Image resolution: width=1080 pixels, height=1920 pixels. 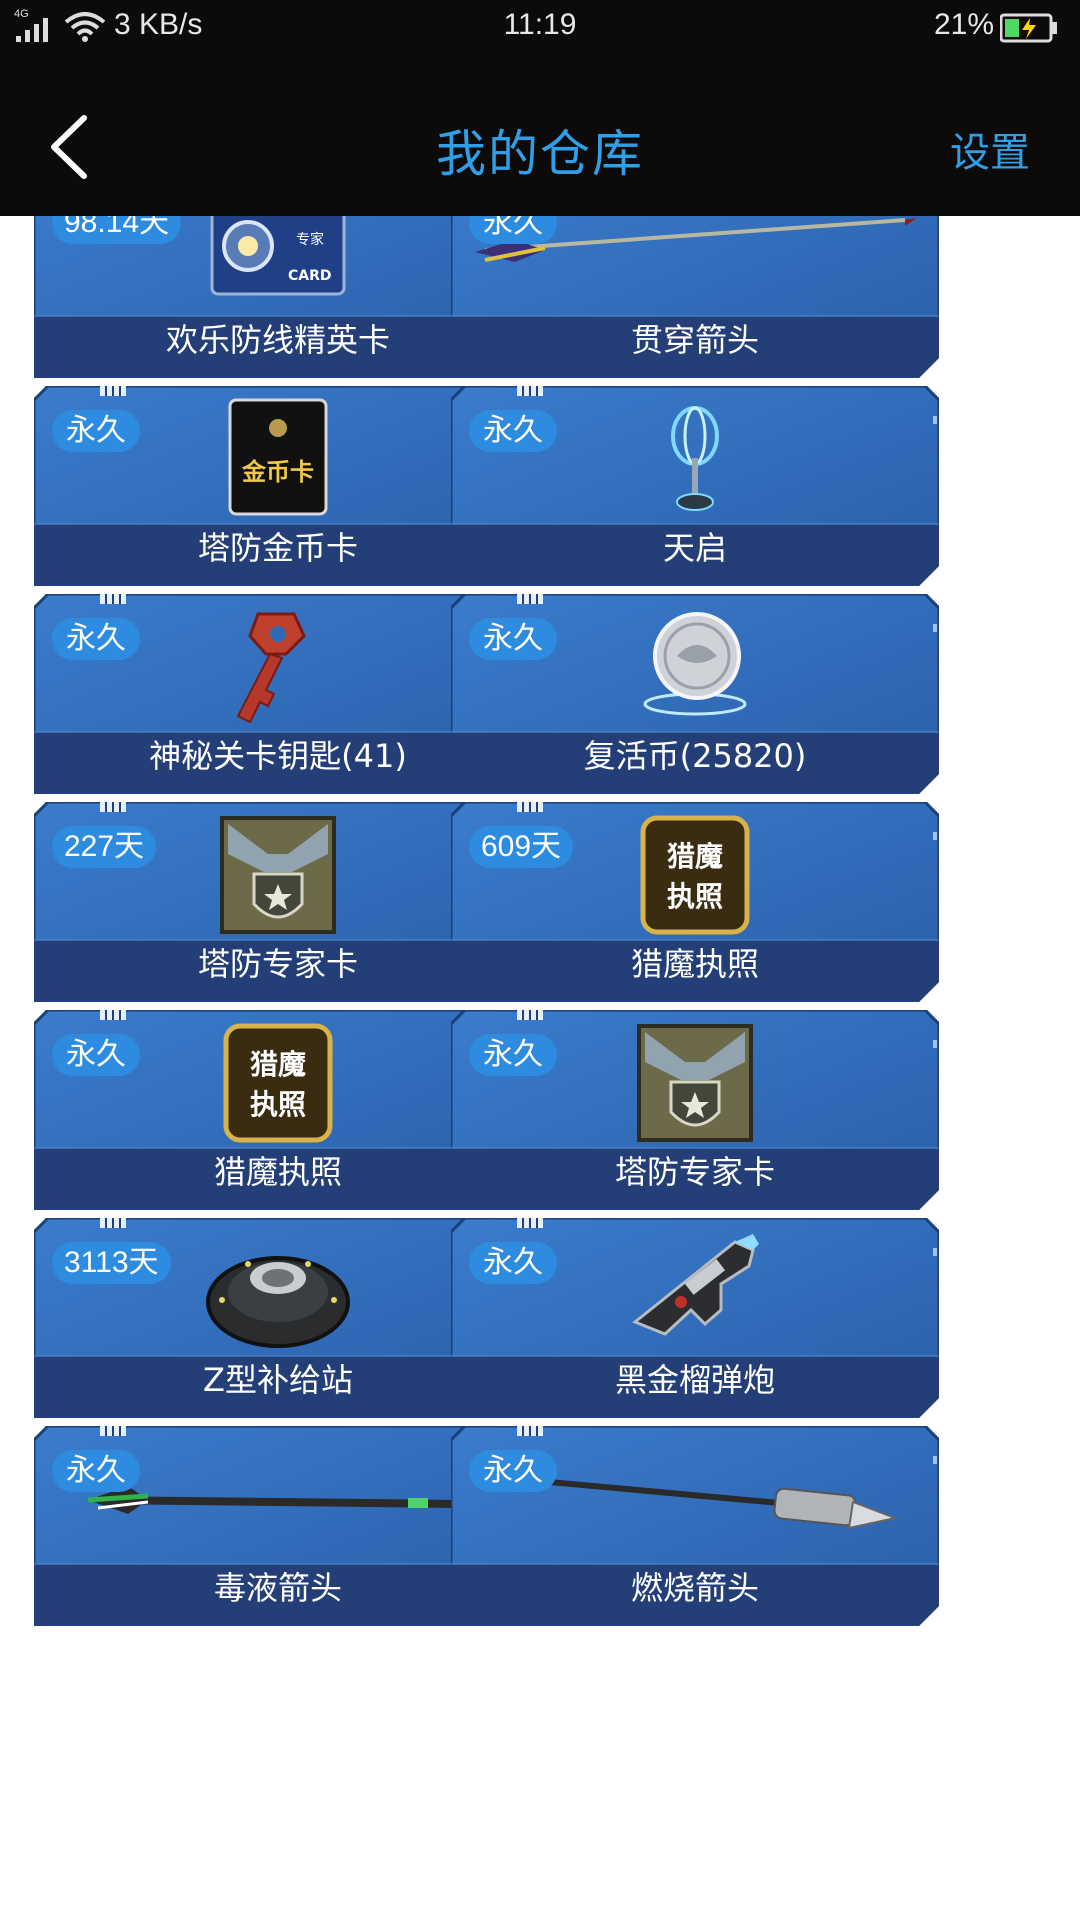 I want to click on item-card: 猎魔 执照 609天 猎魔执照, so click(x=695, y=902).